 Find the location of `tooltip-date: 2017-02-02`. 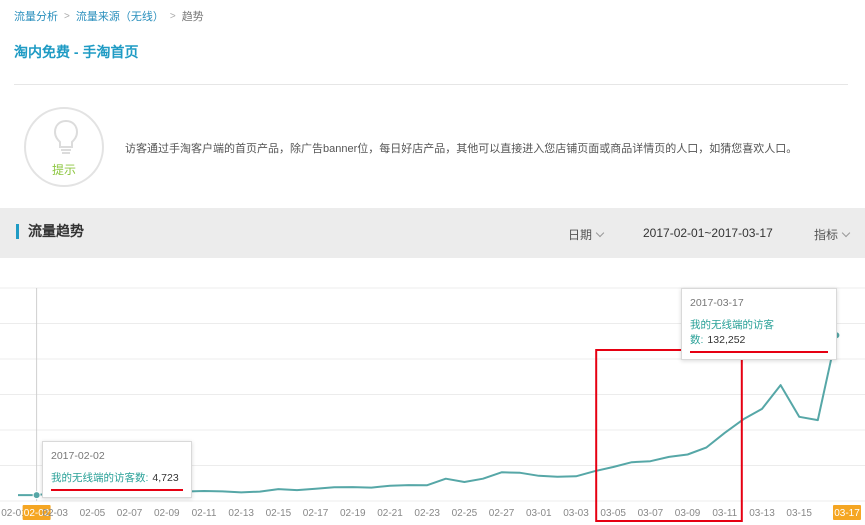

tooltip-date: 2017-02-02 is located at coordinates (78, 456).